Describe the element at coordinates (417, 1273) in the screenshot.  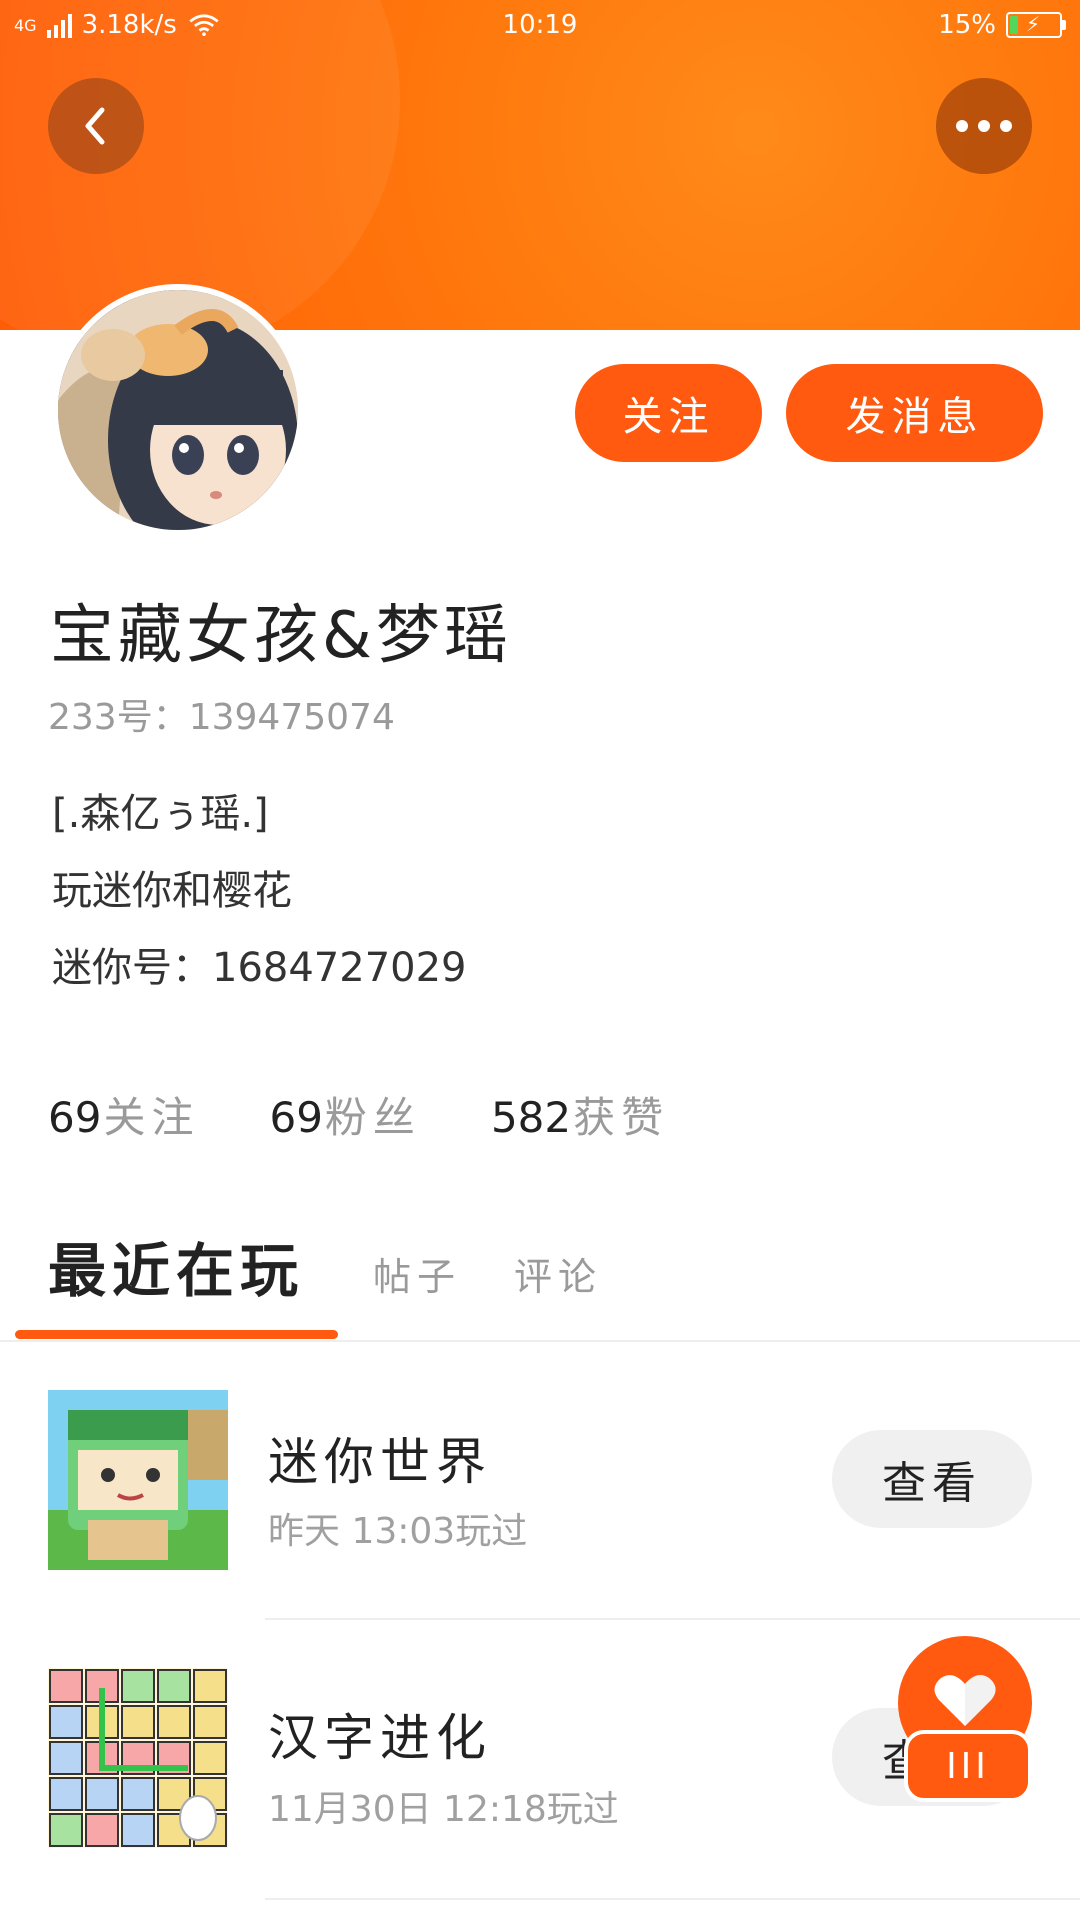
I see `tab-posts: 帖子` at that location.